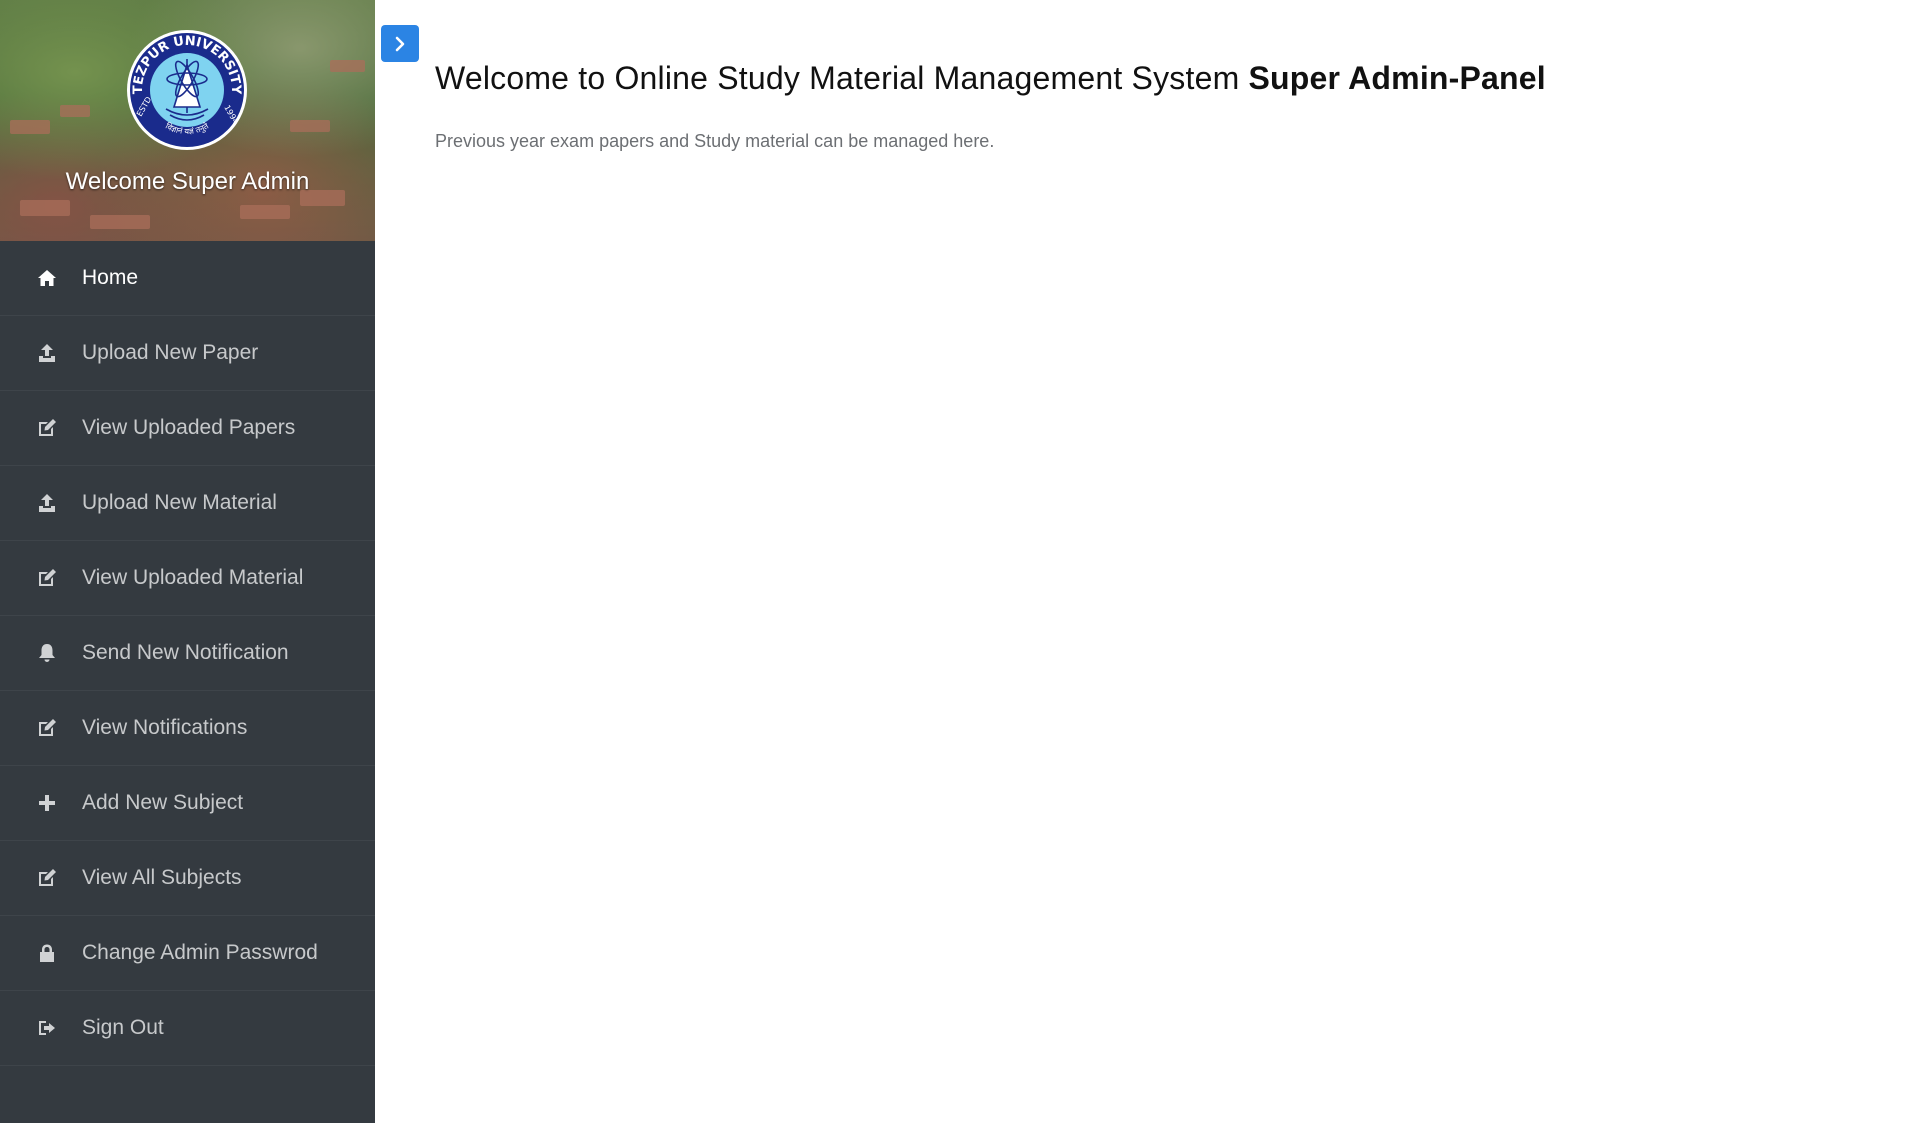 The width and height of the screenshot is (1920, 1123). Describe the element at coordinates (47, 278) in the screenshot. I see `home-icon` at that location.